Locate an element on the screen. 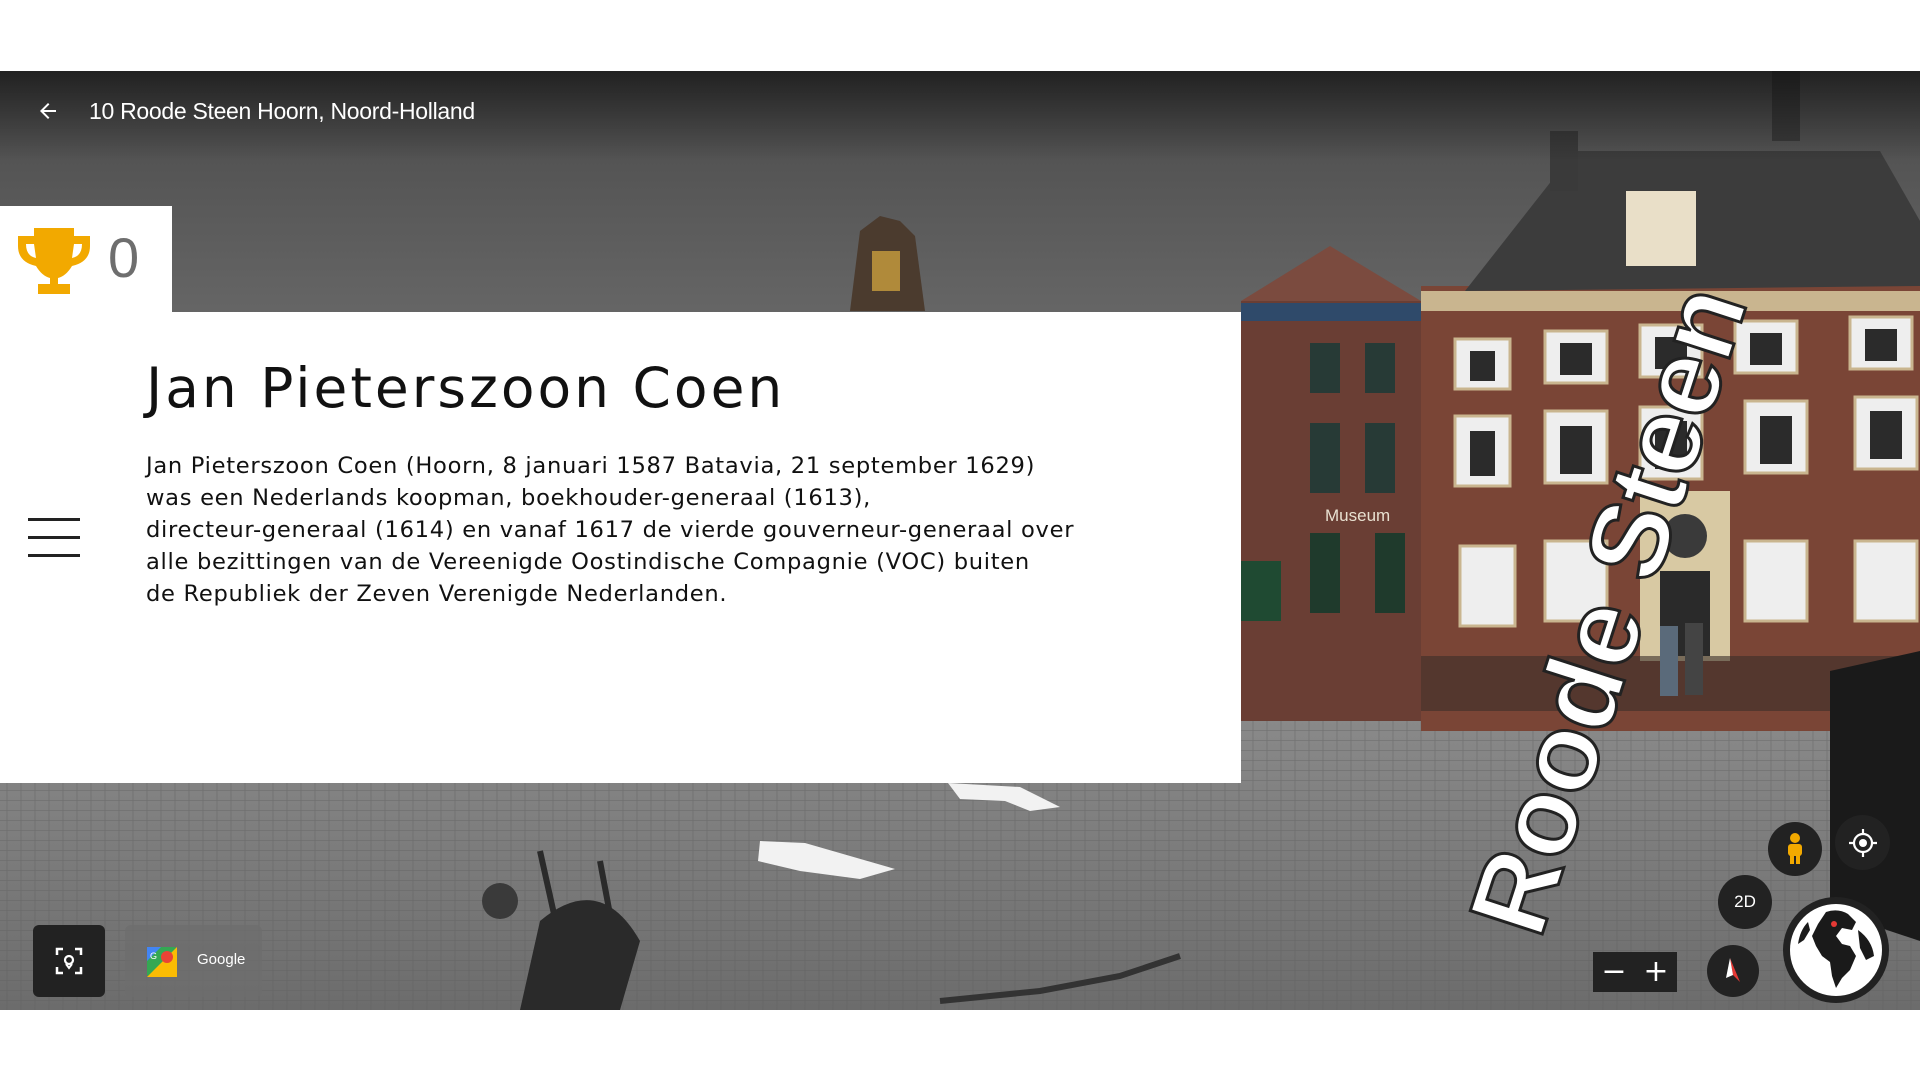 This screenshot has height=1080, width=1920. my-location-button is located at coordinates (1862, 842).